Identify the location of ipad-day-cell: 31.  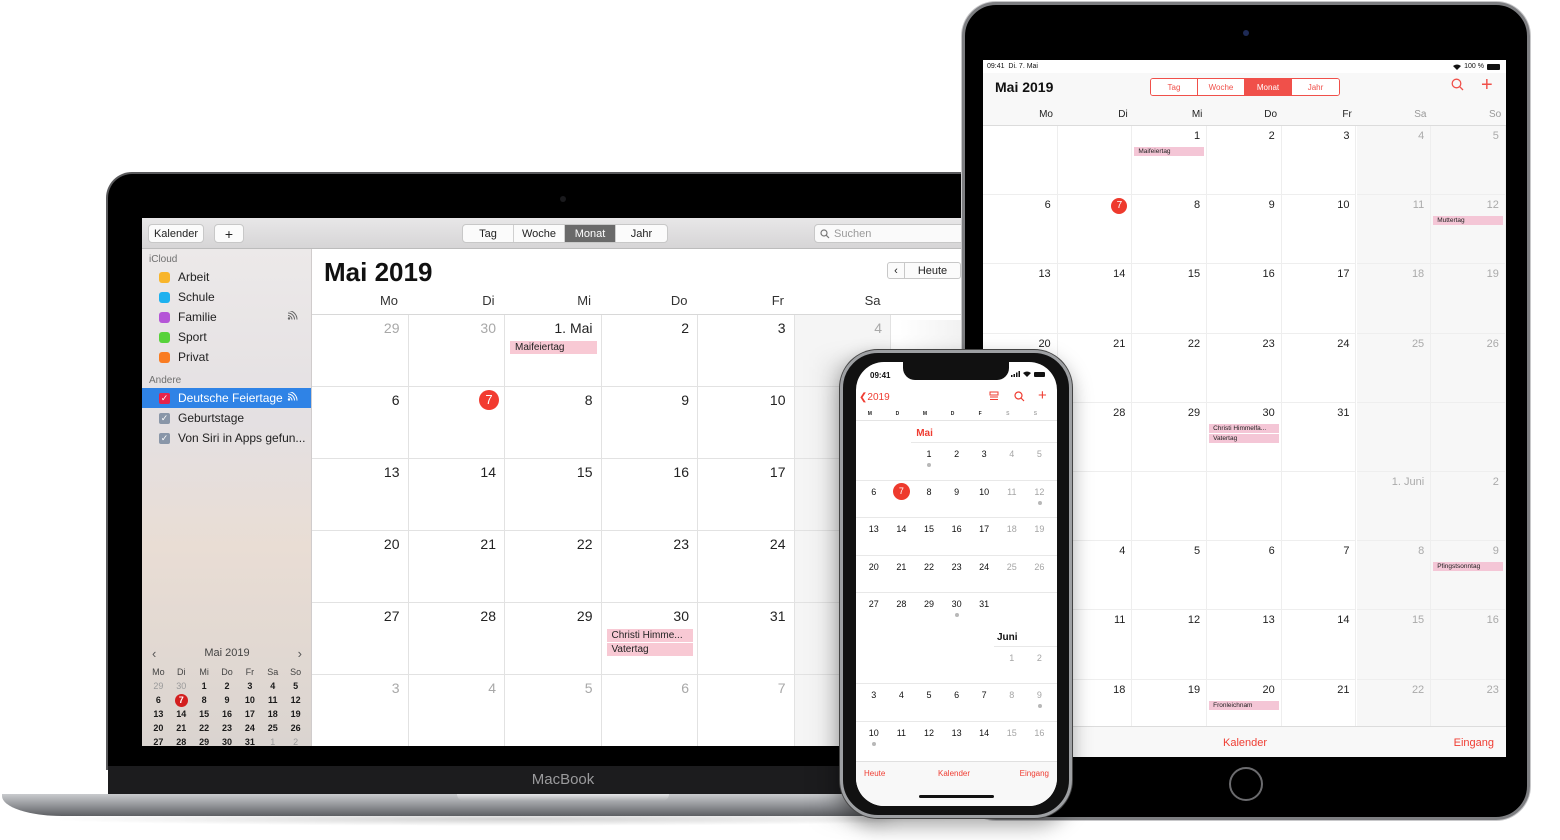
(1319, 437).